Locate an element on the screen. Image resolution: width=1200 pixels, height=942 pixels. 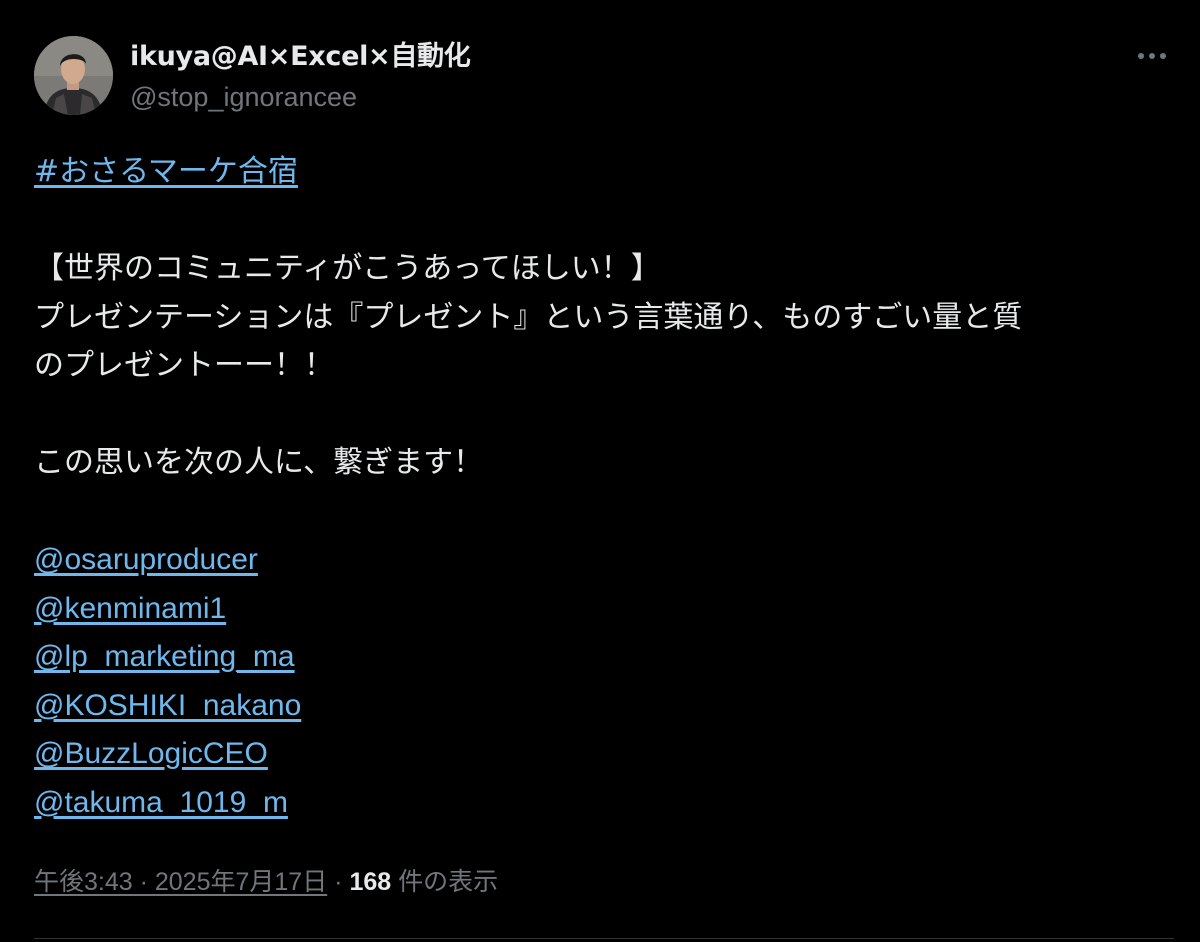
mention-link: @KOSHIKI_nakano is located at coordinates (167, 705).